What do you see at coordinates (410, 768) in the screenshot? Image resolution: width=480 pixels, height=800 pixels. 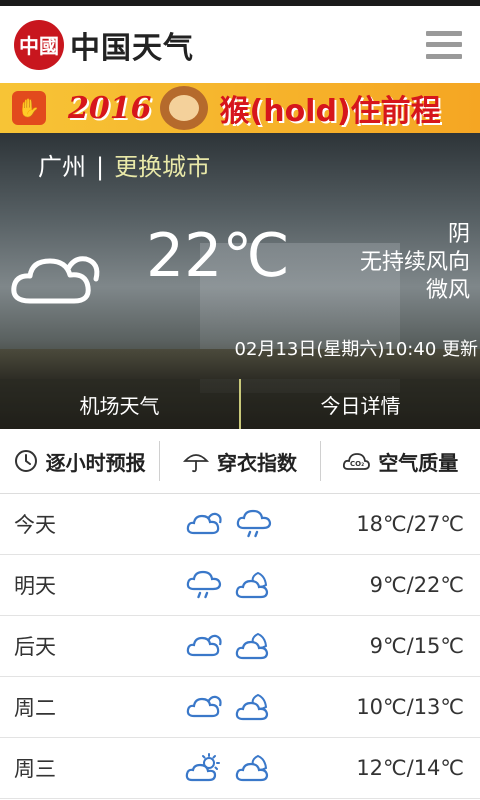 I see `forecast-range: 12℃/14℃` at bounding box center [410, 768].